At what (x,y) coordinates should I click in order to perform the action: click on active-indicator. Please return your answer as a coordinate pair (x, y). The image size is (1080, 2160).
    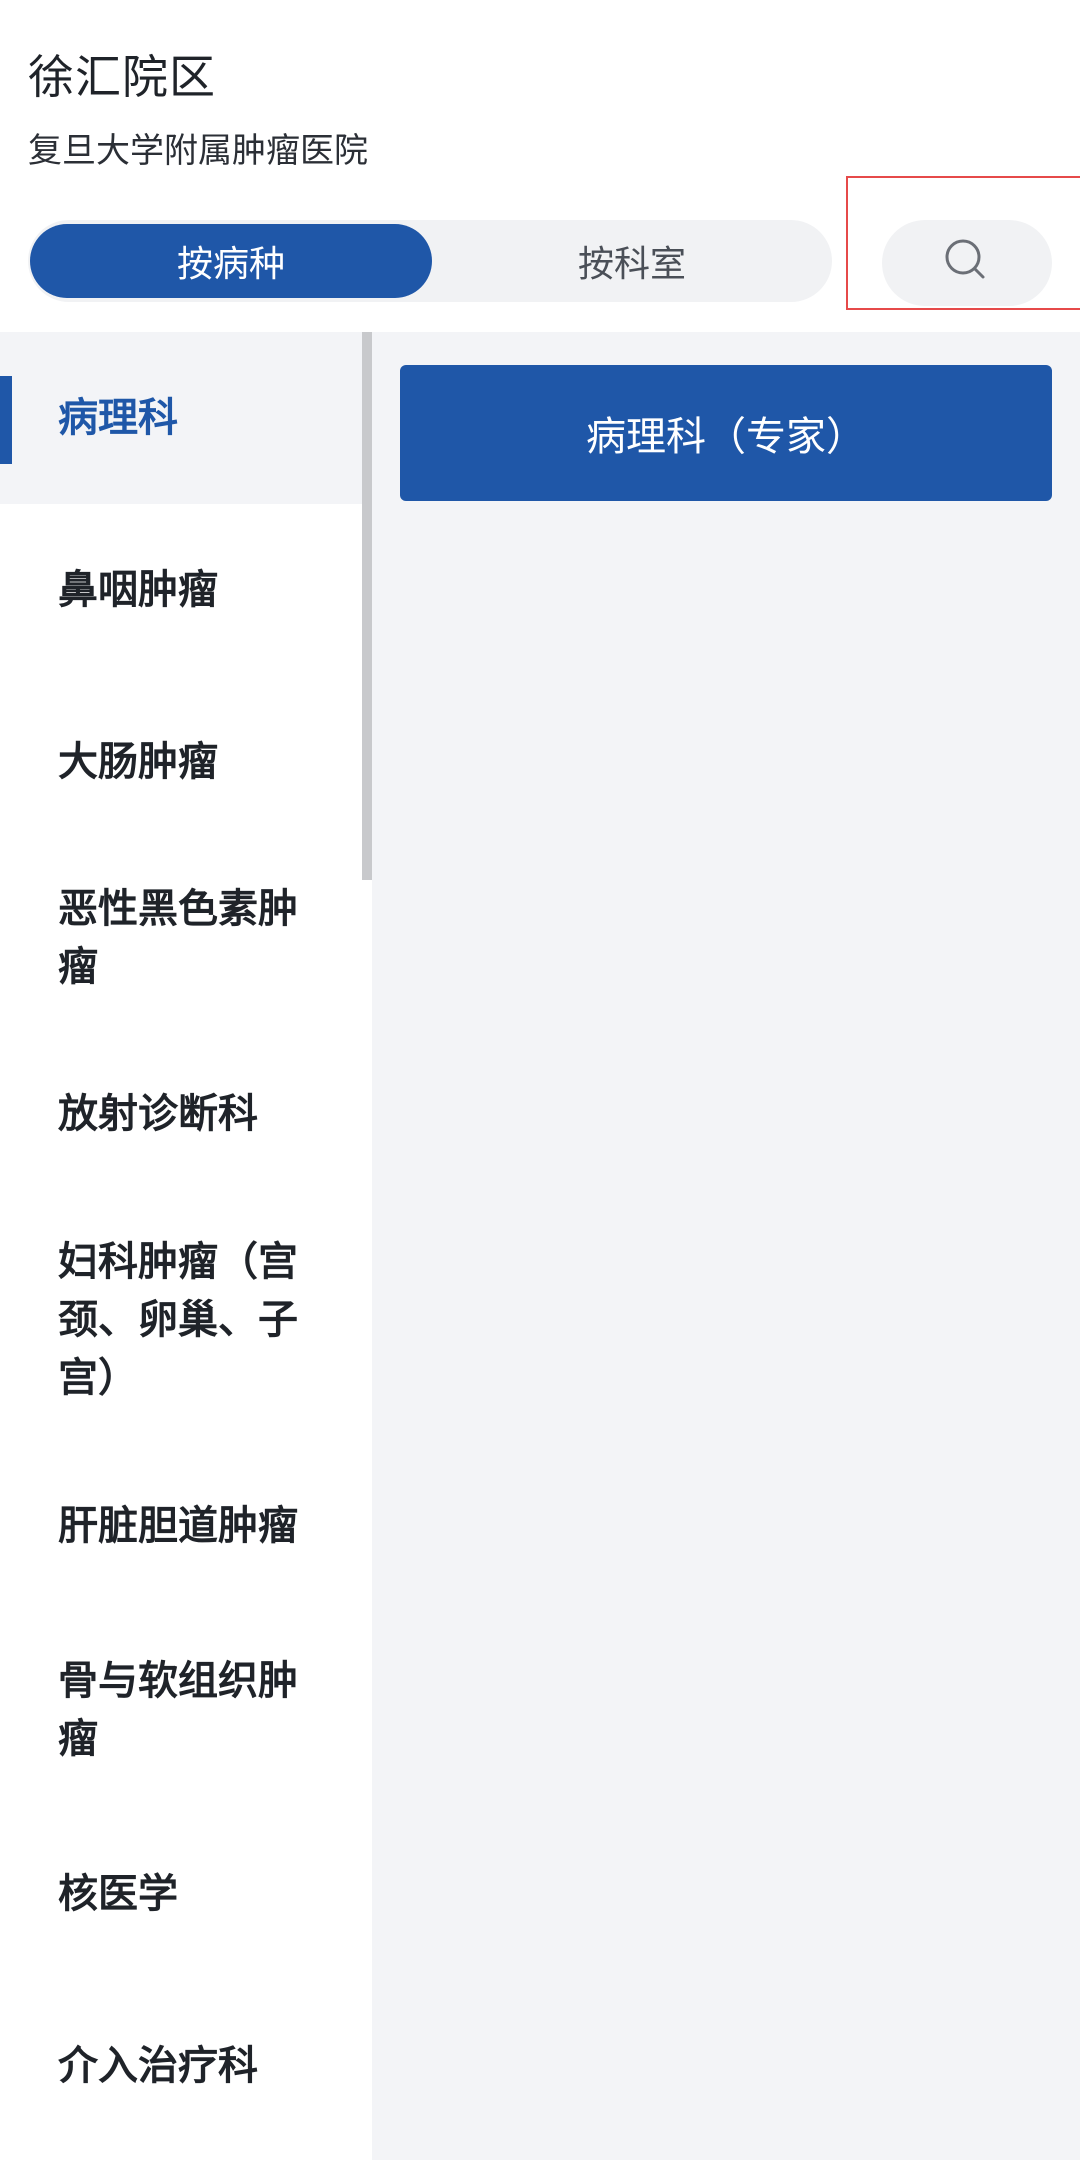
    Looking at the image, I should click on (6, 420).